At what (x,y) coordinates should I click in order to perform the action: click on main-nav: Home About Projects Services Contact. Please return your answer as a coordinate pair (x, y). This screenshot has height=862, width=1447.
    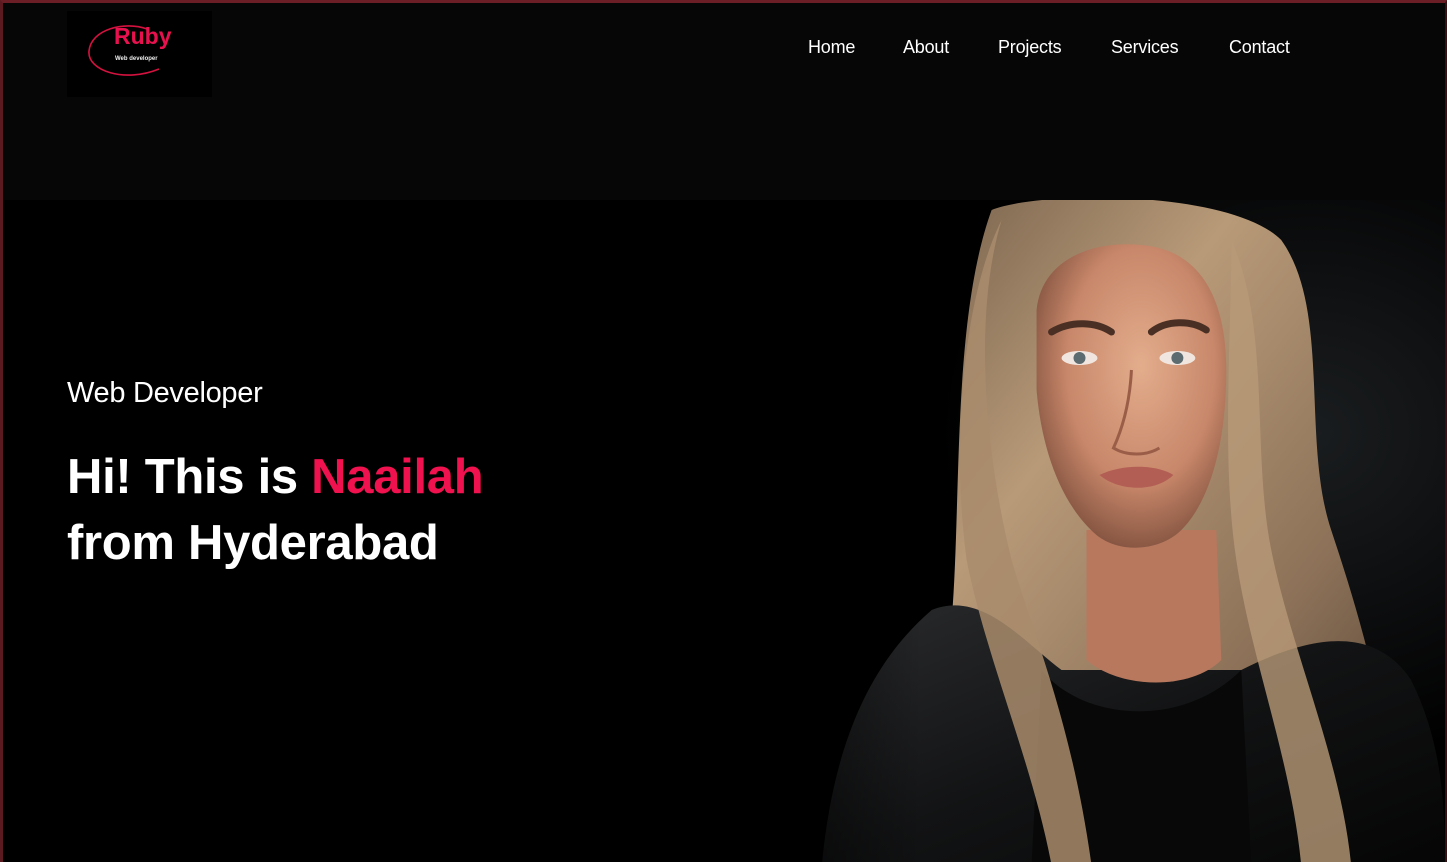
    Looking at the image, I should click on (724, 50).